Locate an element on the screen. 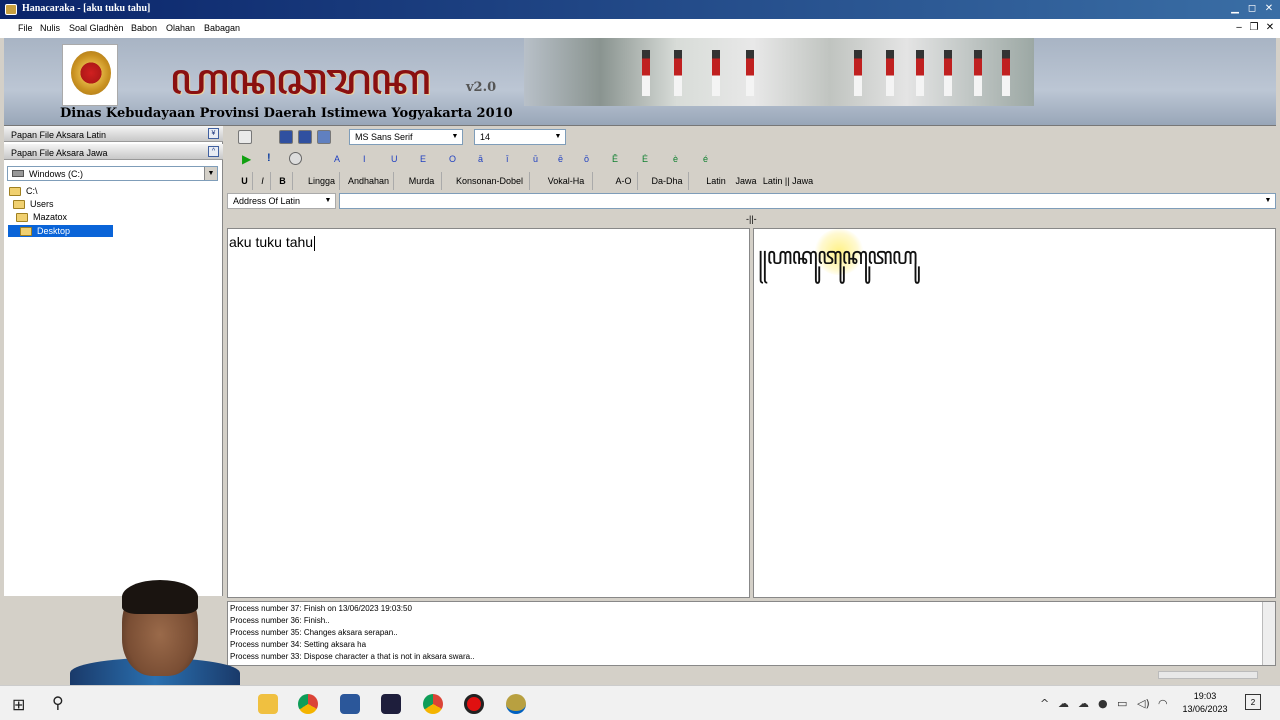 This screenshot has width=1280, height=720. vowel-button-long-e: ē is located at coordinates (560, 159).